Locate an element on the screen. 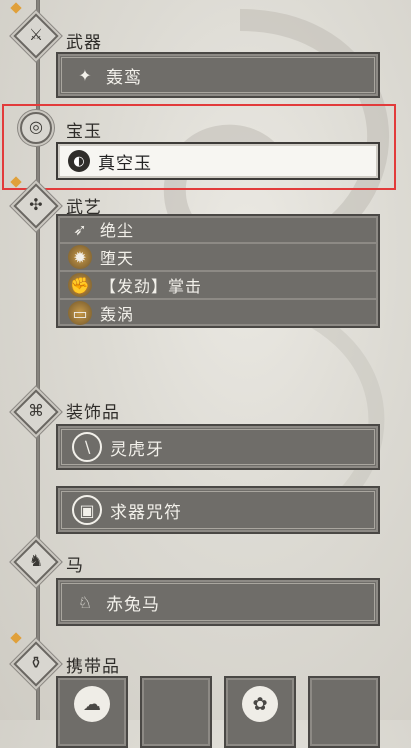 The height and width of the screenshot is (748, 411). section-label-accessories: 装饰品 is located at coordinates (93, 413).